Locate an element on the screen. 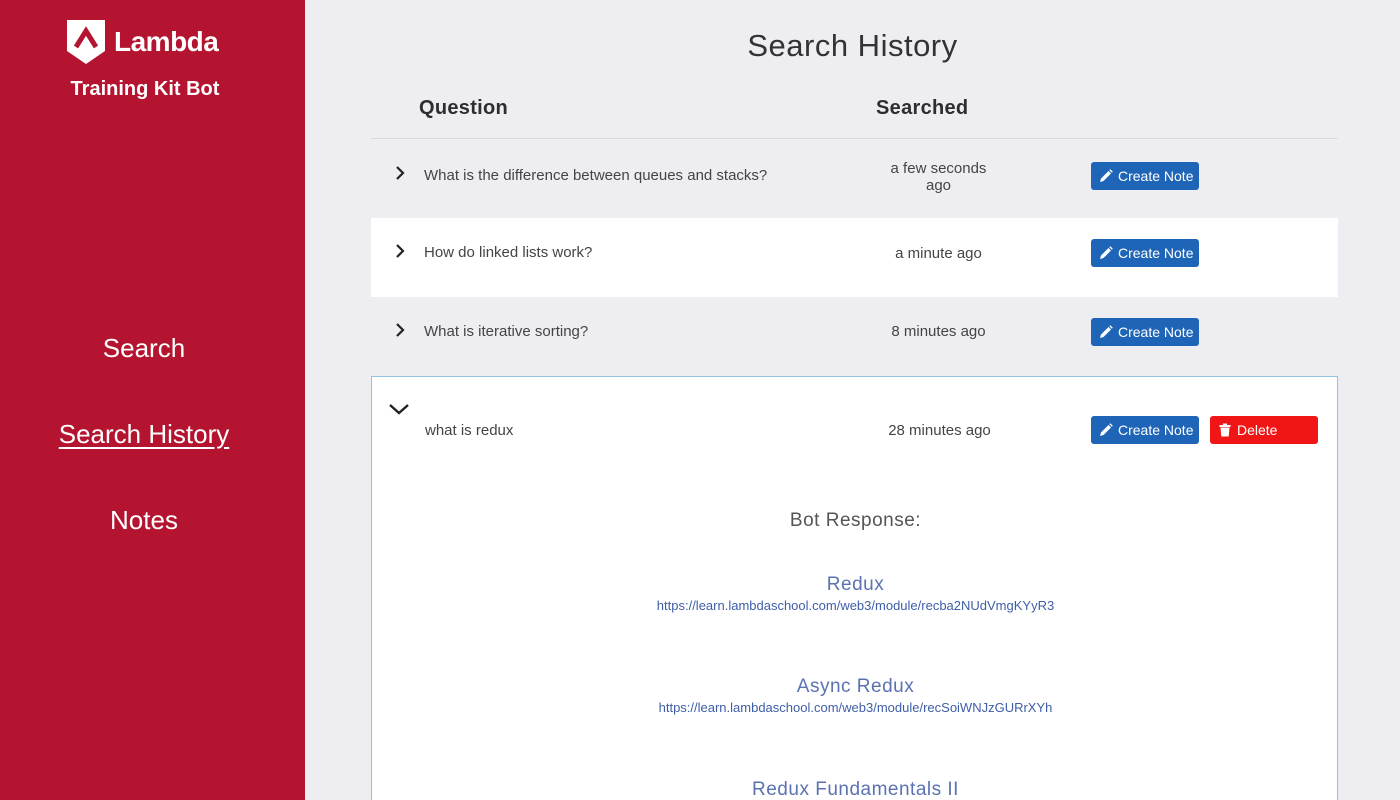  history-question: What is iterative sorting? is located at coordinates (506, 331).